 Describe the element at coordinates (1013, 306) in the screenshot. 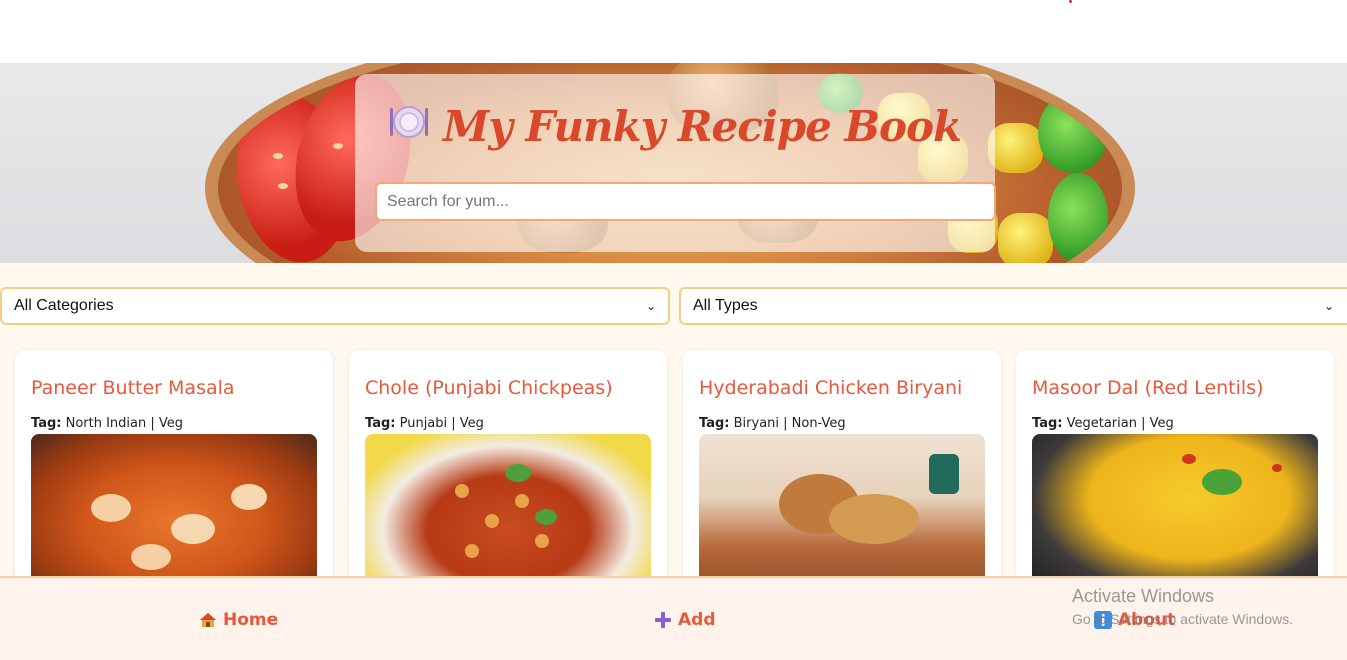

I see `type-select: All Types ⌄` at that location.